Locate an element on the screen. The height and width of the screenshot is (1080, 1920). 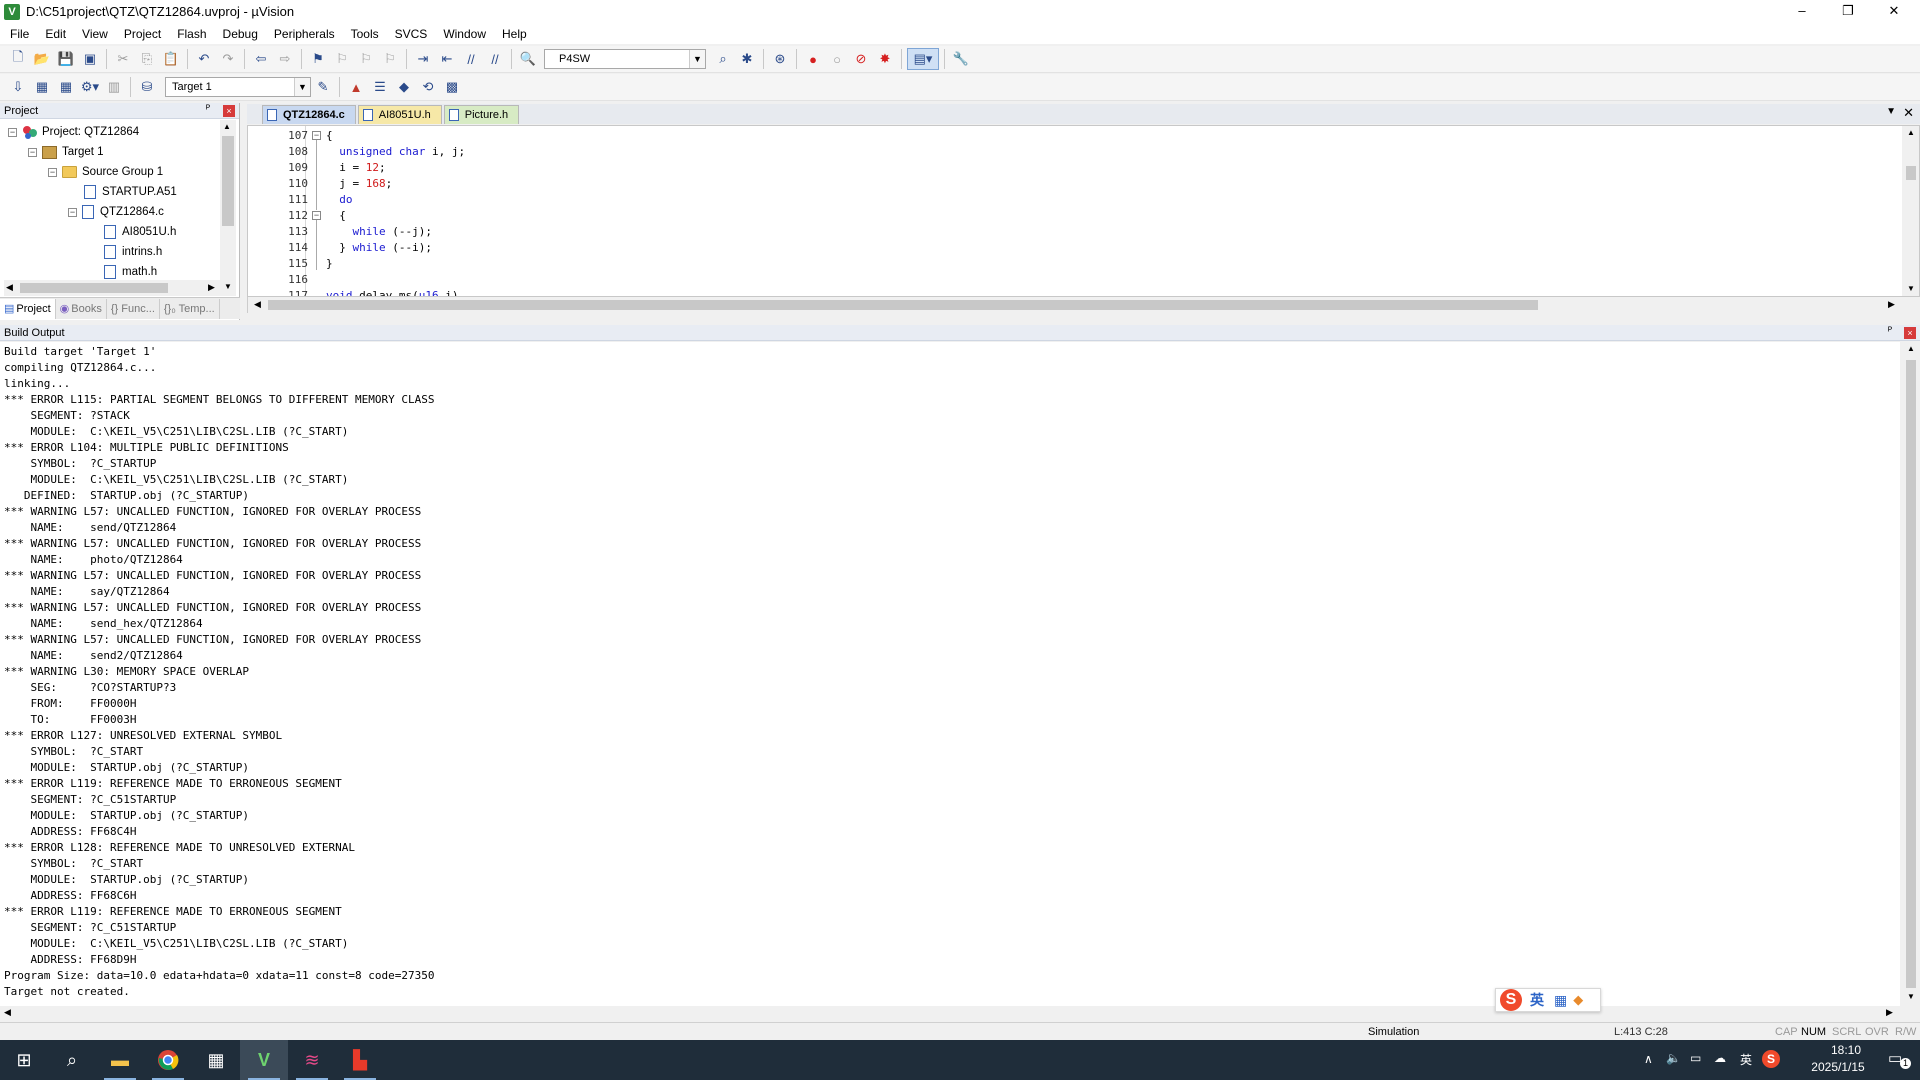
manage-run-time-icon: ▩ is located at coordinates (452, 87).